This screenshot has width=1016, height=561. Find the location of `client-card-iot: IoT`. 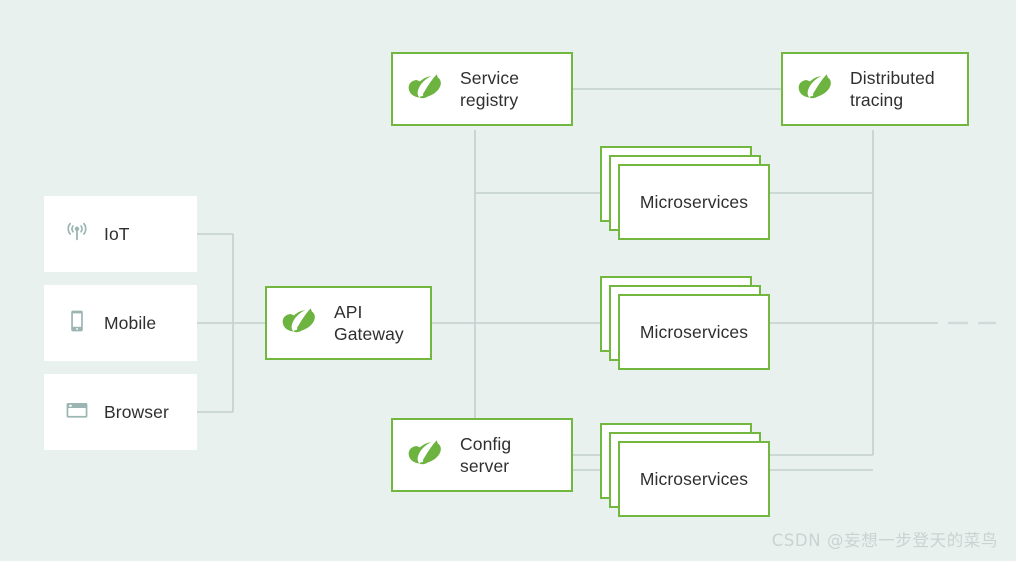

client-card-iot: IoT is located at coordinates (120, 234).